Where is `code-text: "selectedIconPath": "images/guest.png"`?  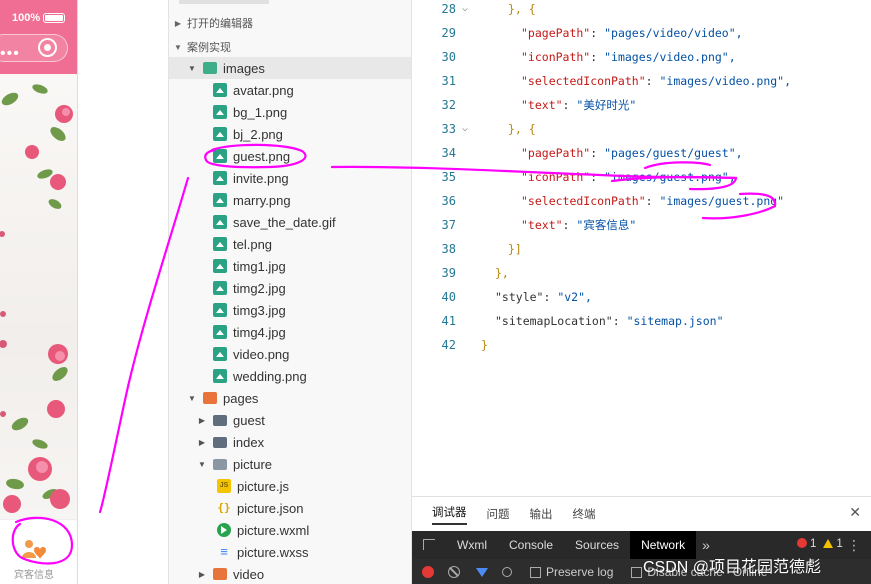 code-text: "selectedIconPath": "images/guest.png" is located at coordinates (652, 201).